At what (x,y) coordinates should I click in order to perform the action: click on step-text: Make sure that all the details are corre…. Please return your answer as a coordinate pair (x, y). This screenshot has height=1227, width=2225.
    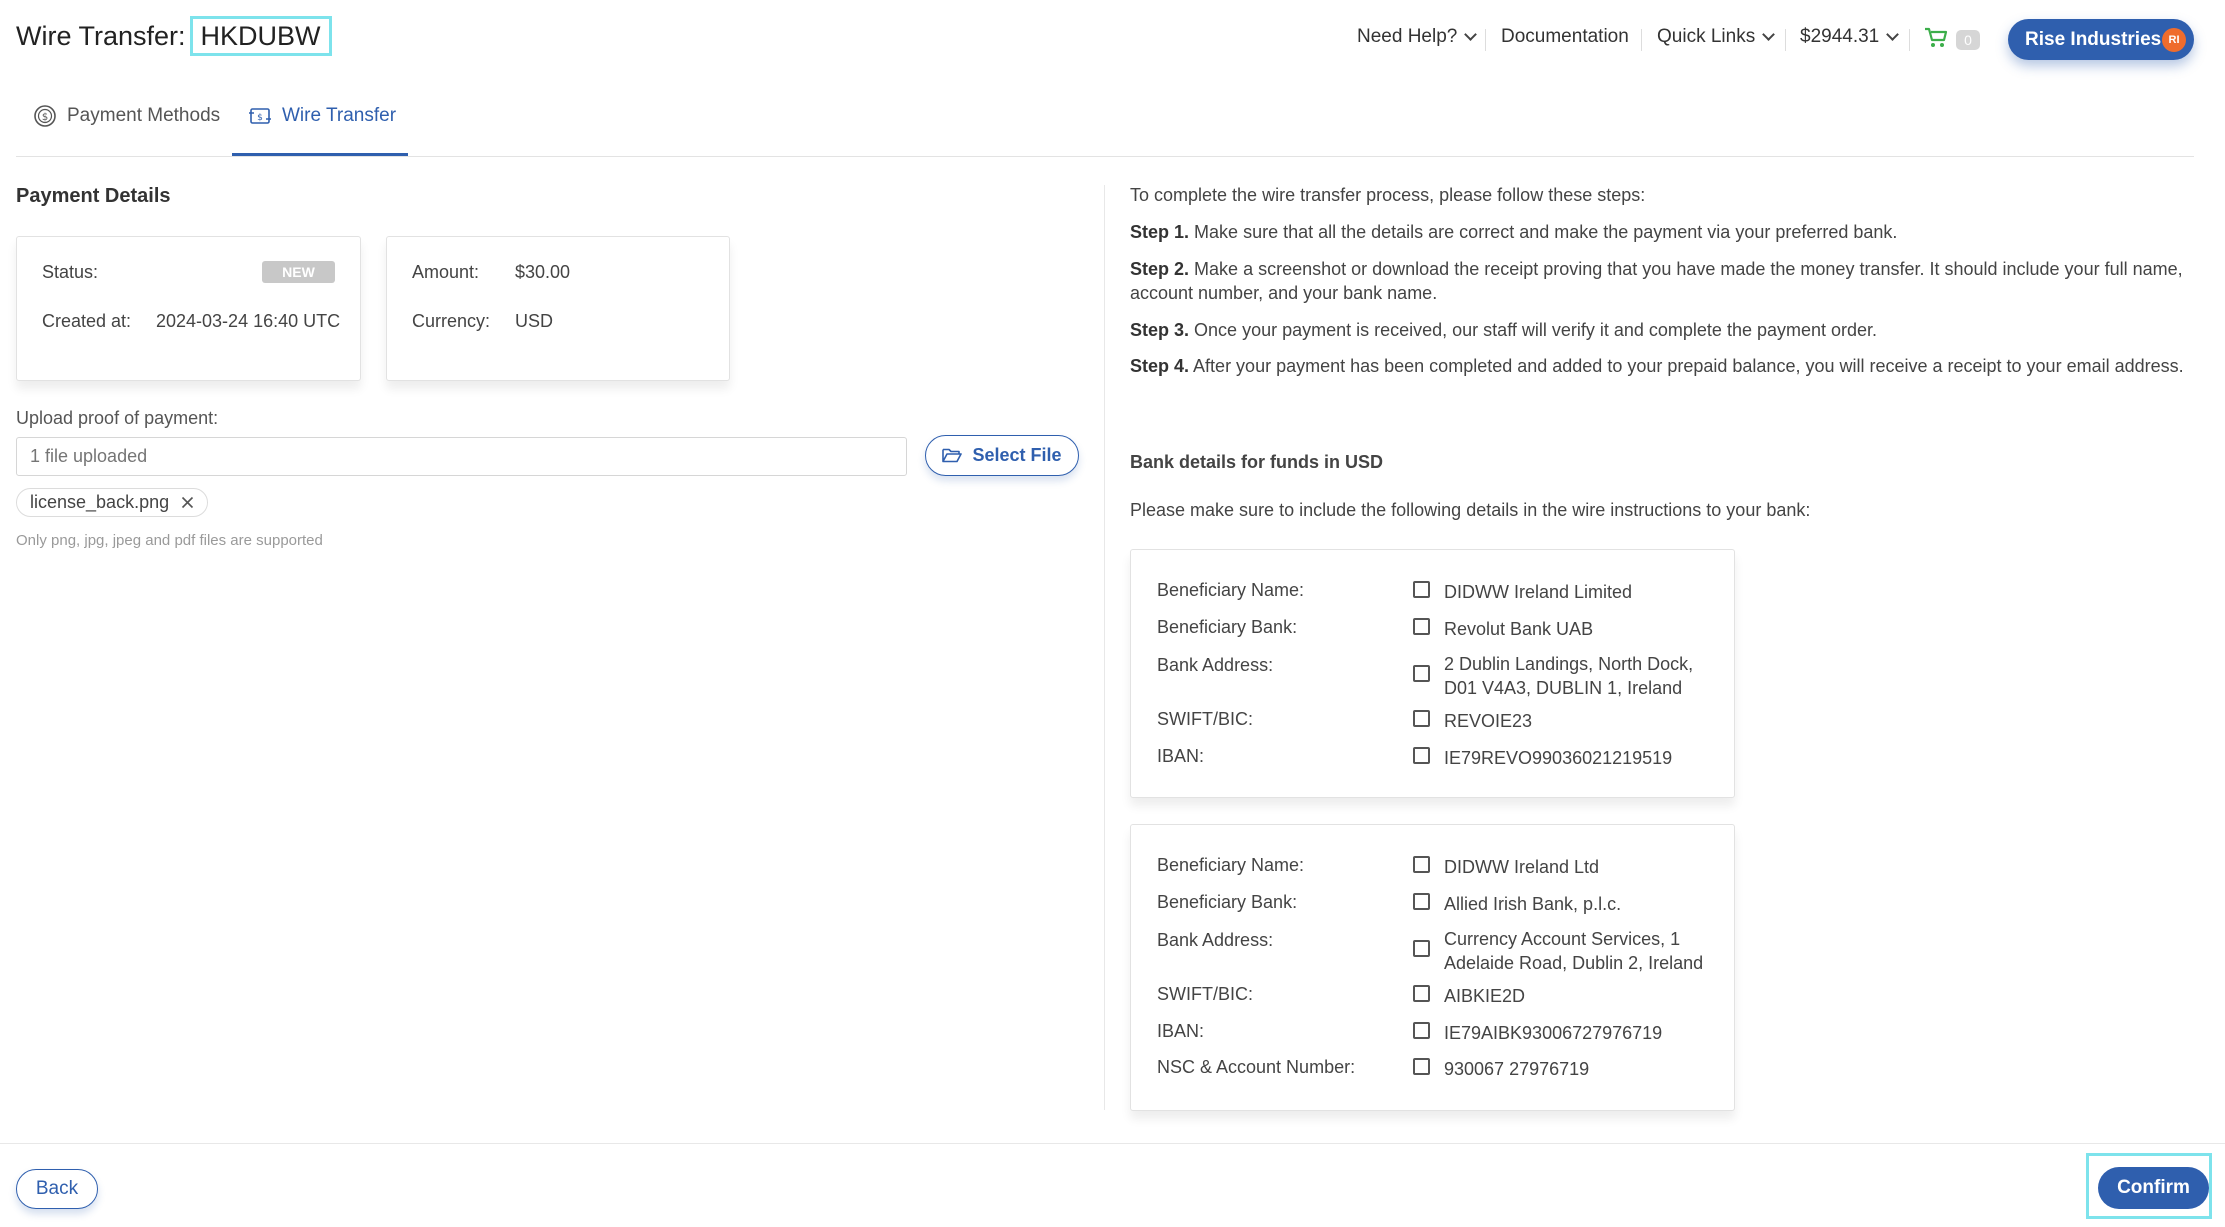
    Looking at the image, I should click on (1546, 232).